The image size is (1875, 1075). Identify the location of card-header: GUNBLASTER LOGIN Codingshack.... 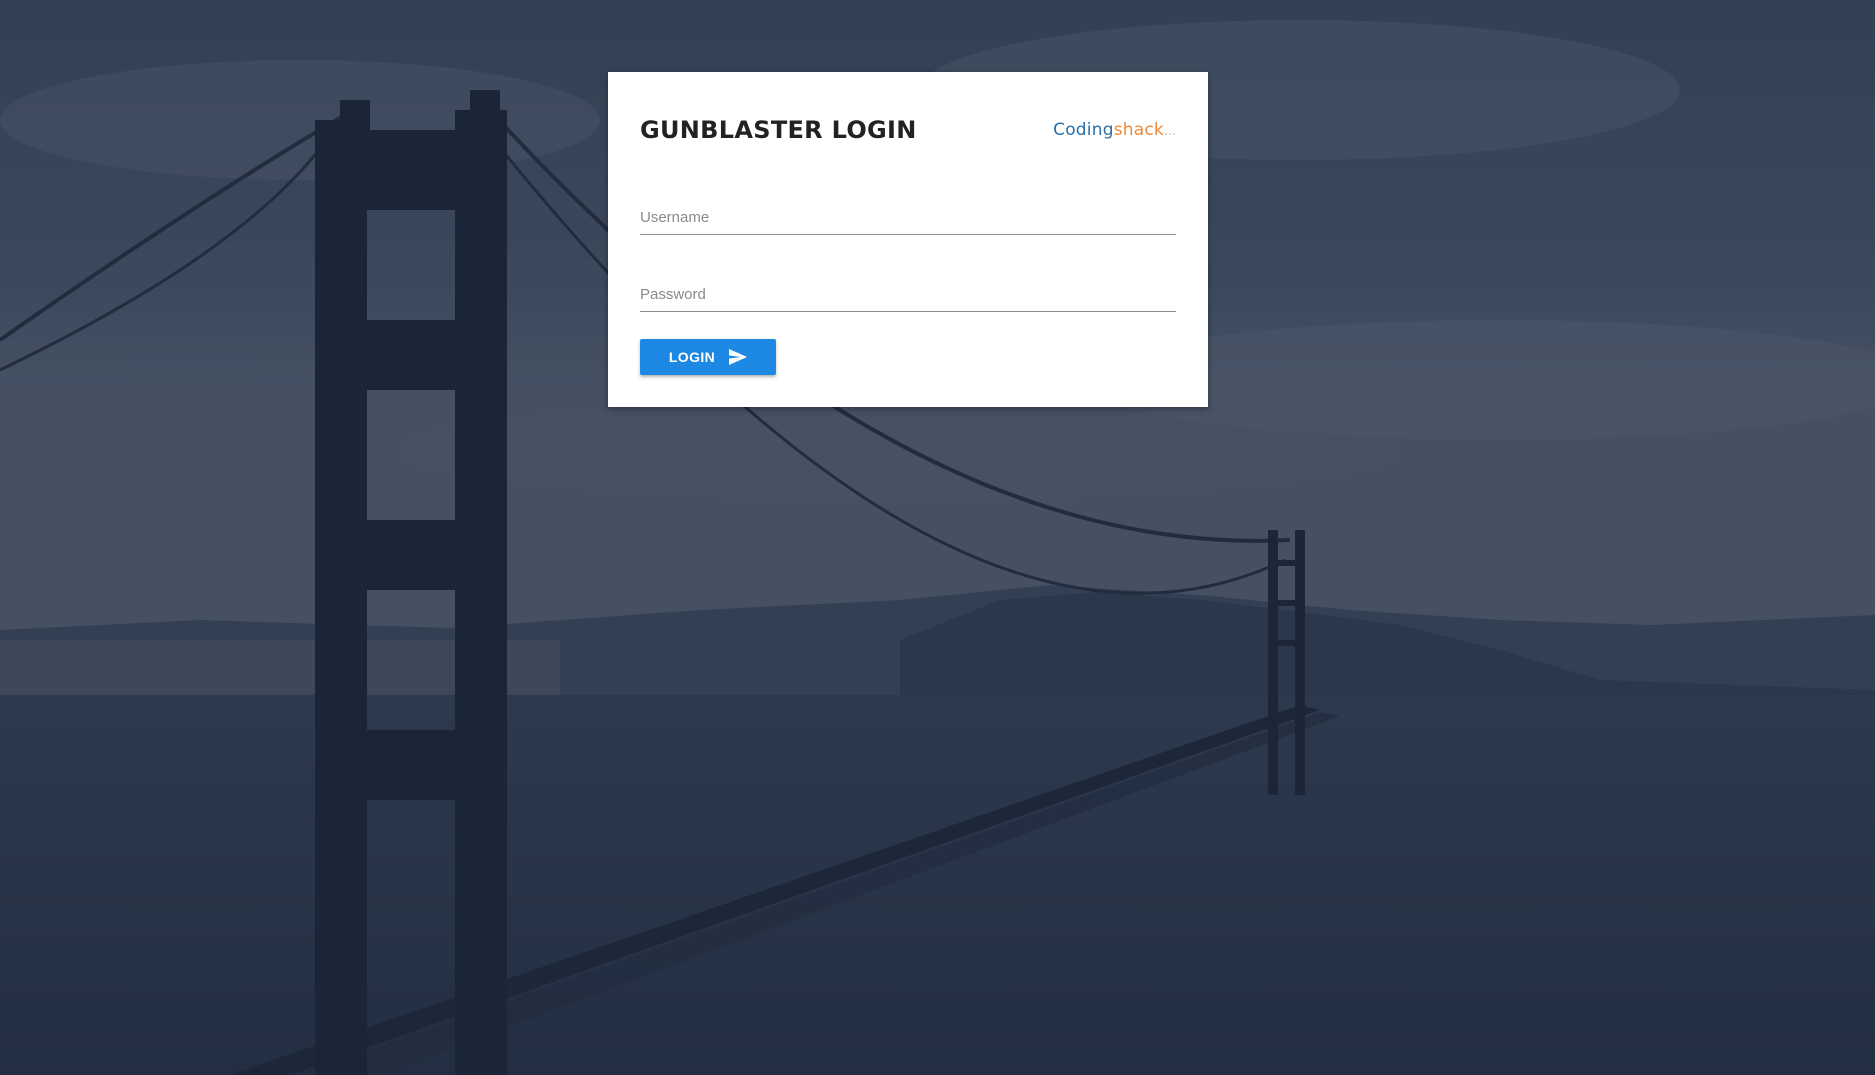
(908, 132).